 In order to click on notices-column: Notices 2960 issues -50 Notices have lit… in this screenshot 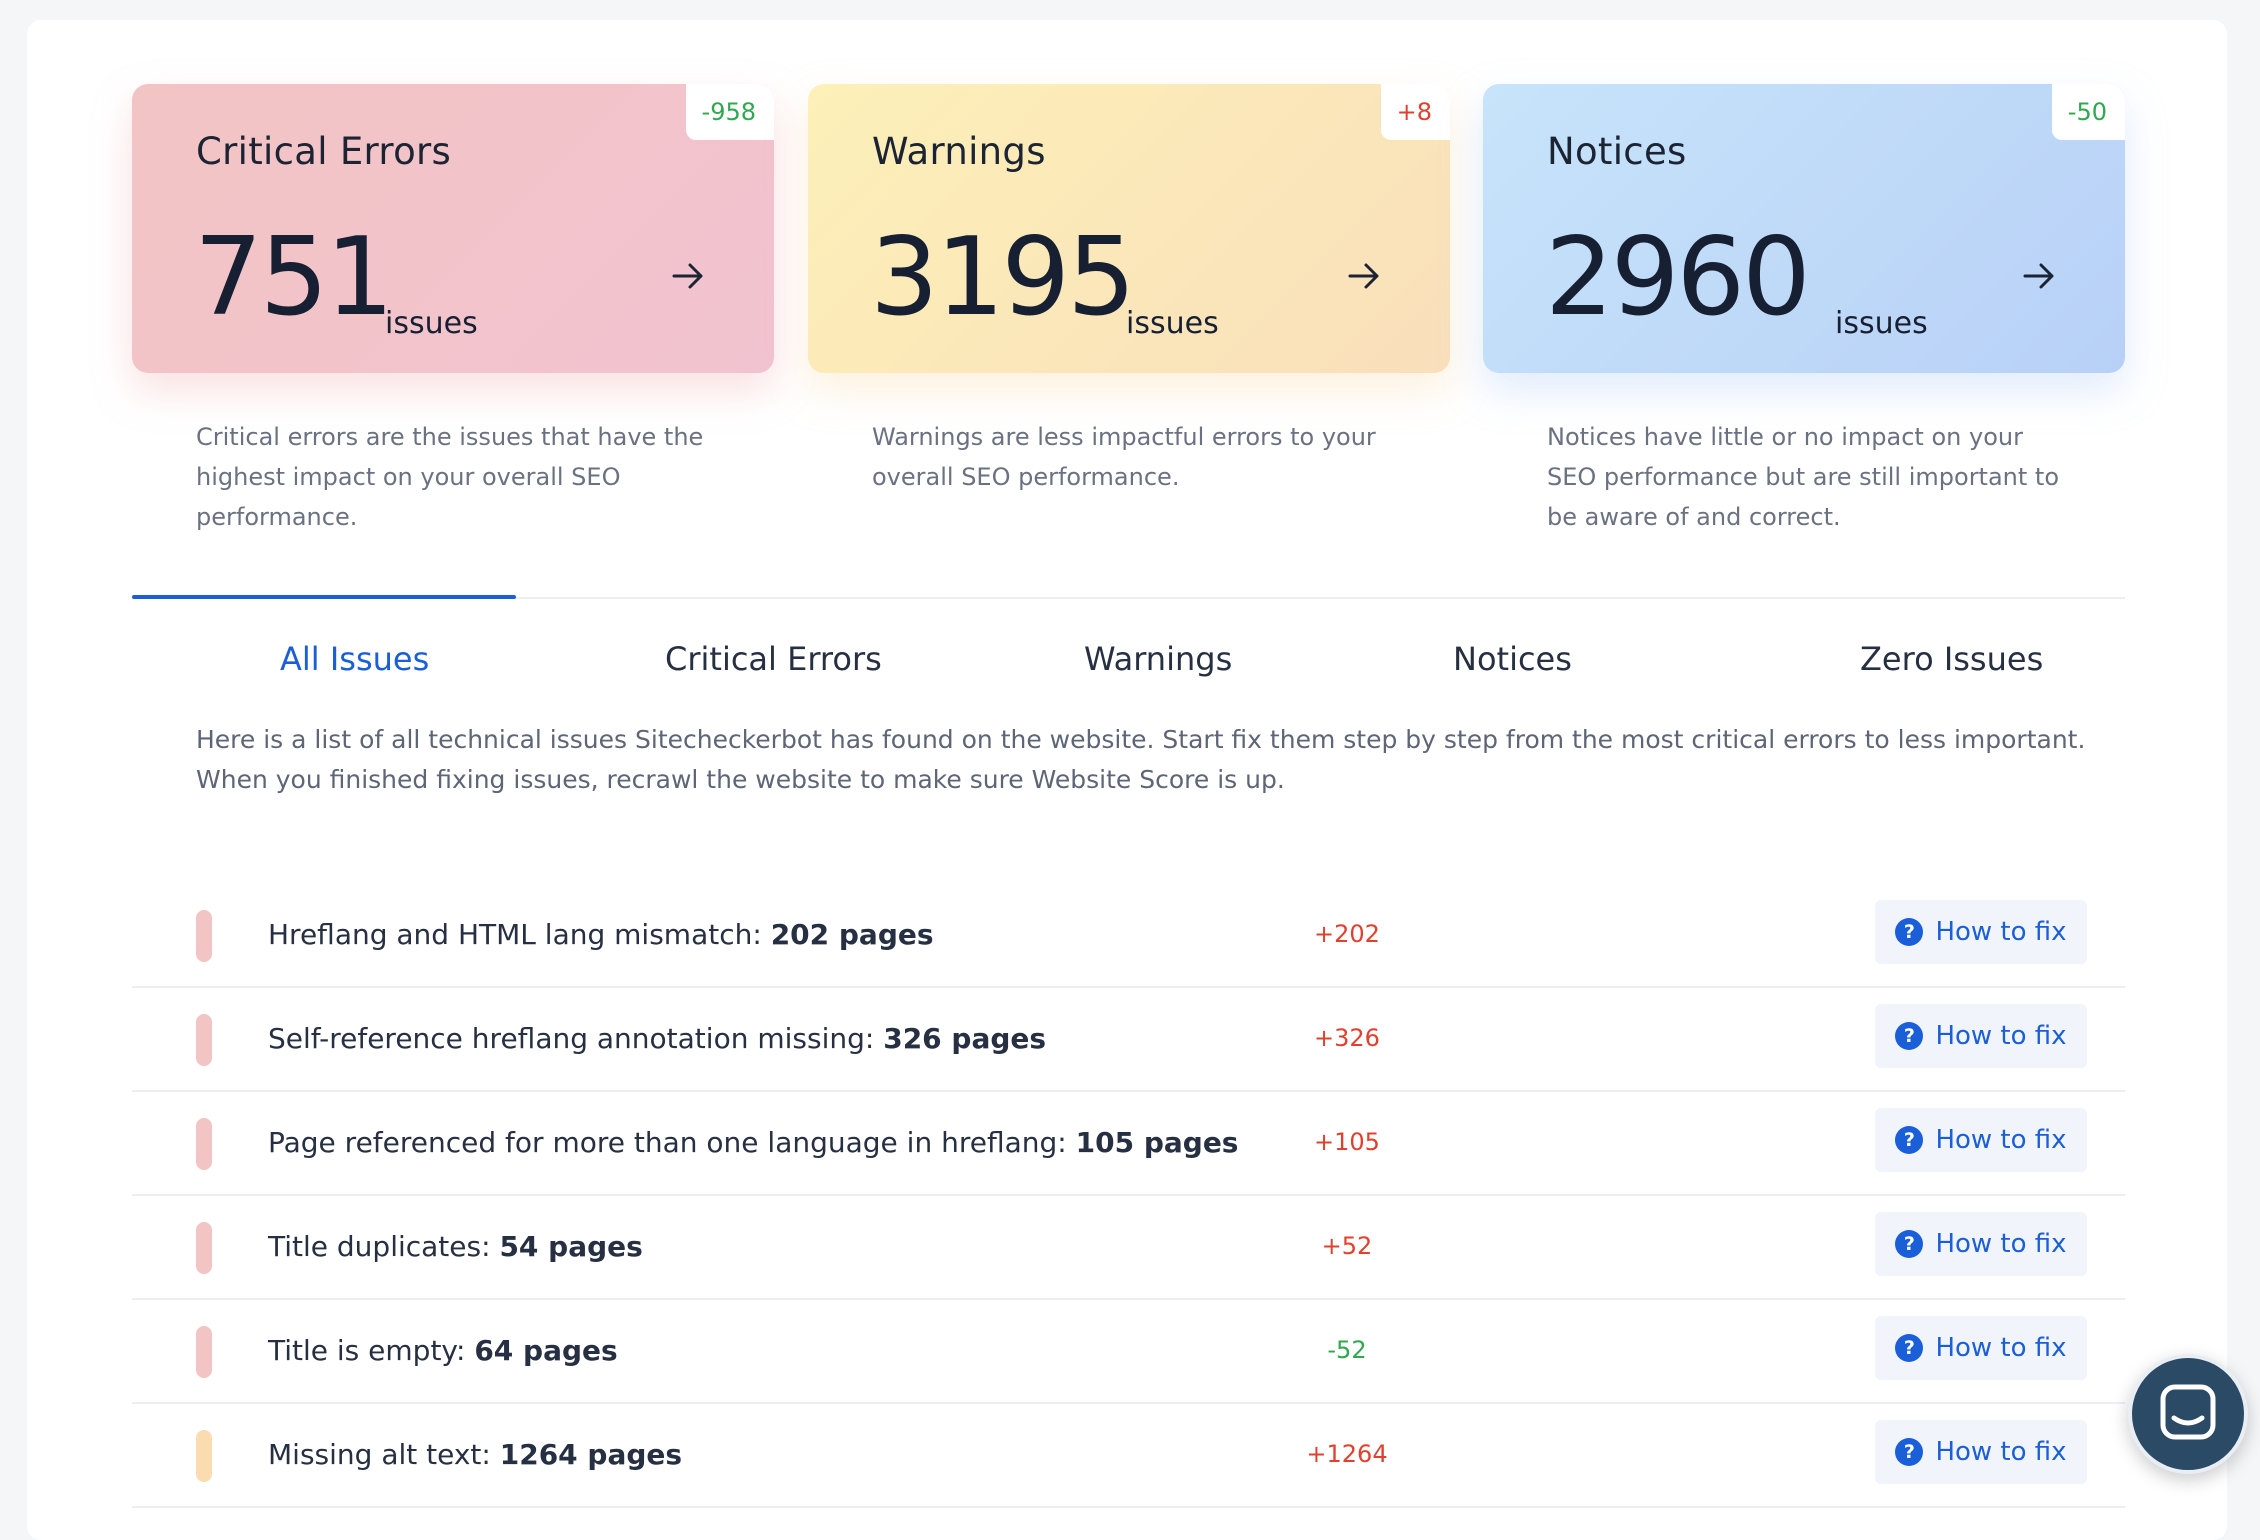, I will do `click(1804, 310)`.